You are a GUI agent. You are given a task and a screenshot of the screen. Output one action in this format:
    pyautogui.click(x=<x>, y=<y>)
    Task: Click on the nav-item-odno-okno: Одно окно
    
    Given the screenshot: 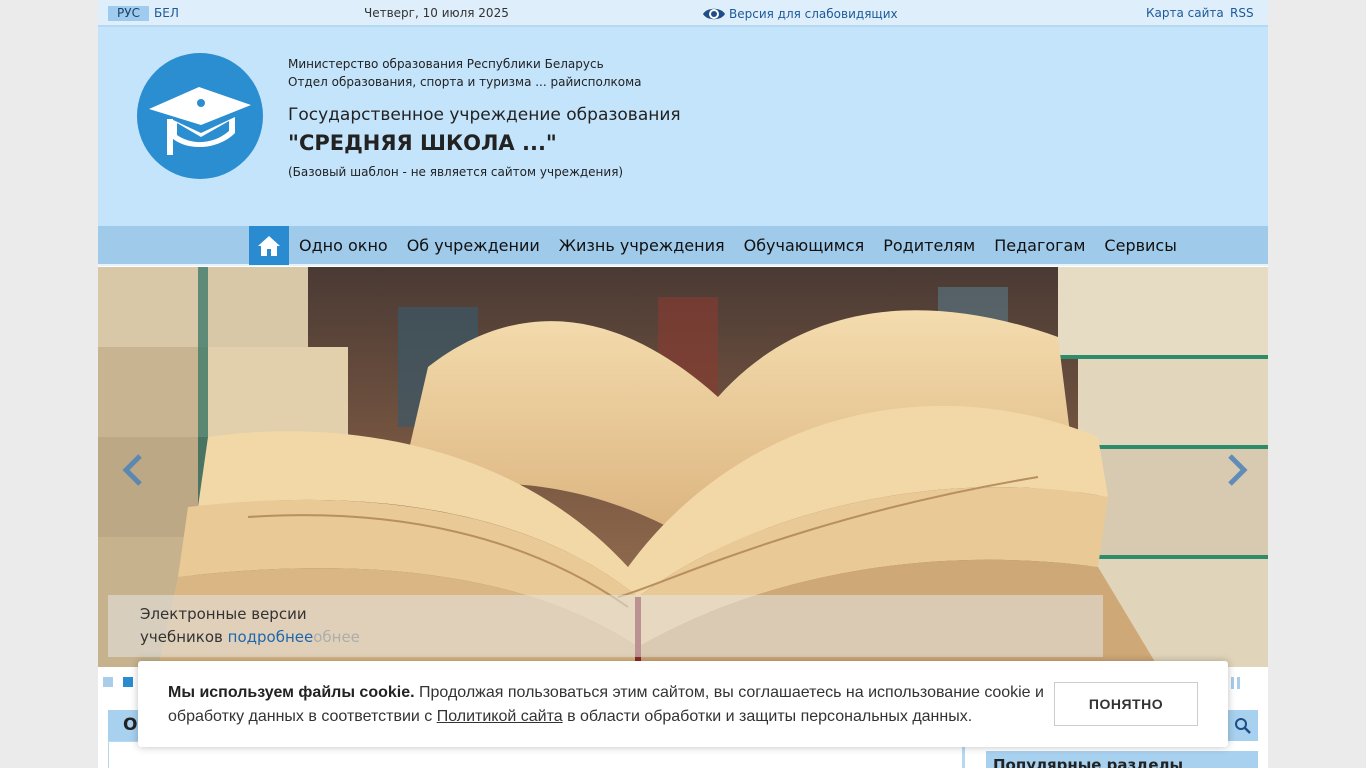 What is the action you would take?
    pyautogui.click(x=343, y=245)
    